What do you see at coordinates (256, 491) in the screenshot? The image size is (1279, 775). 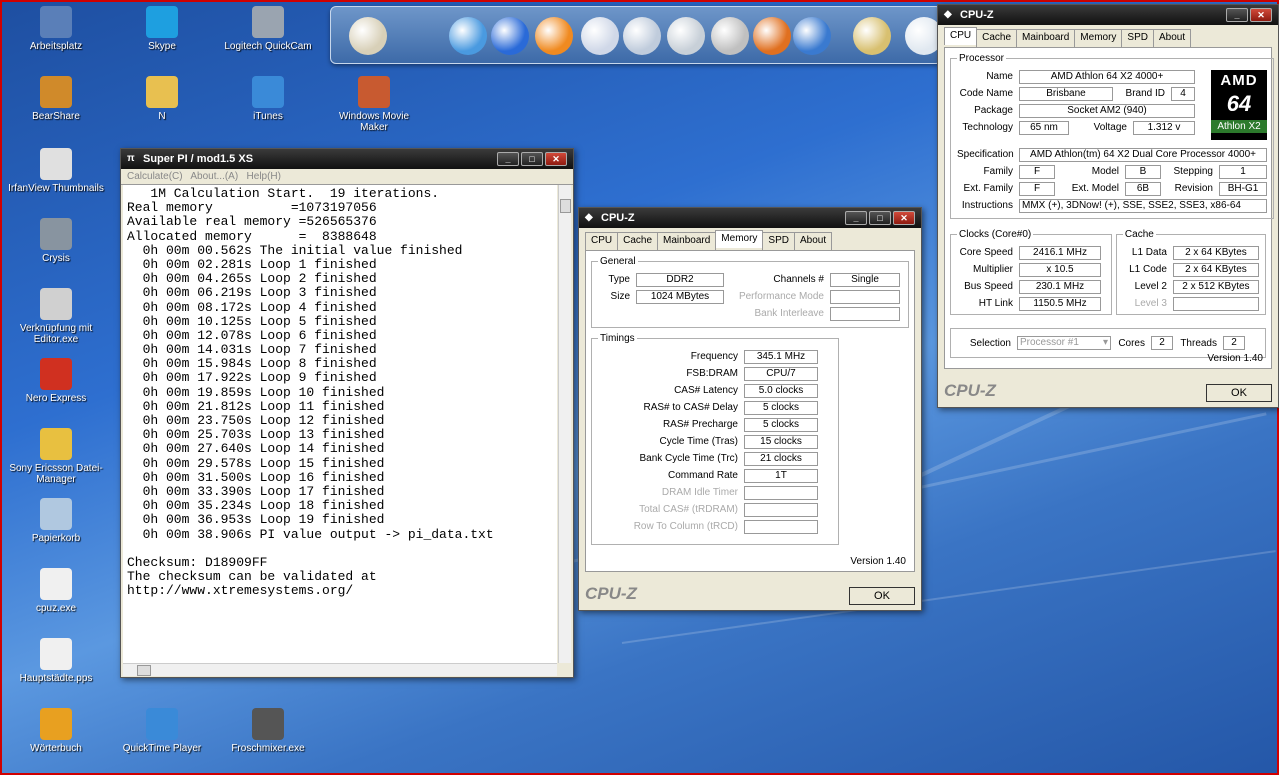 I see `console-line: 0h 00m 33.390s Loop 17 finished` at bounding box center [256, 491].